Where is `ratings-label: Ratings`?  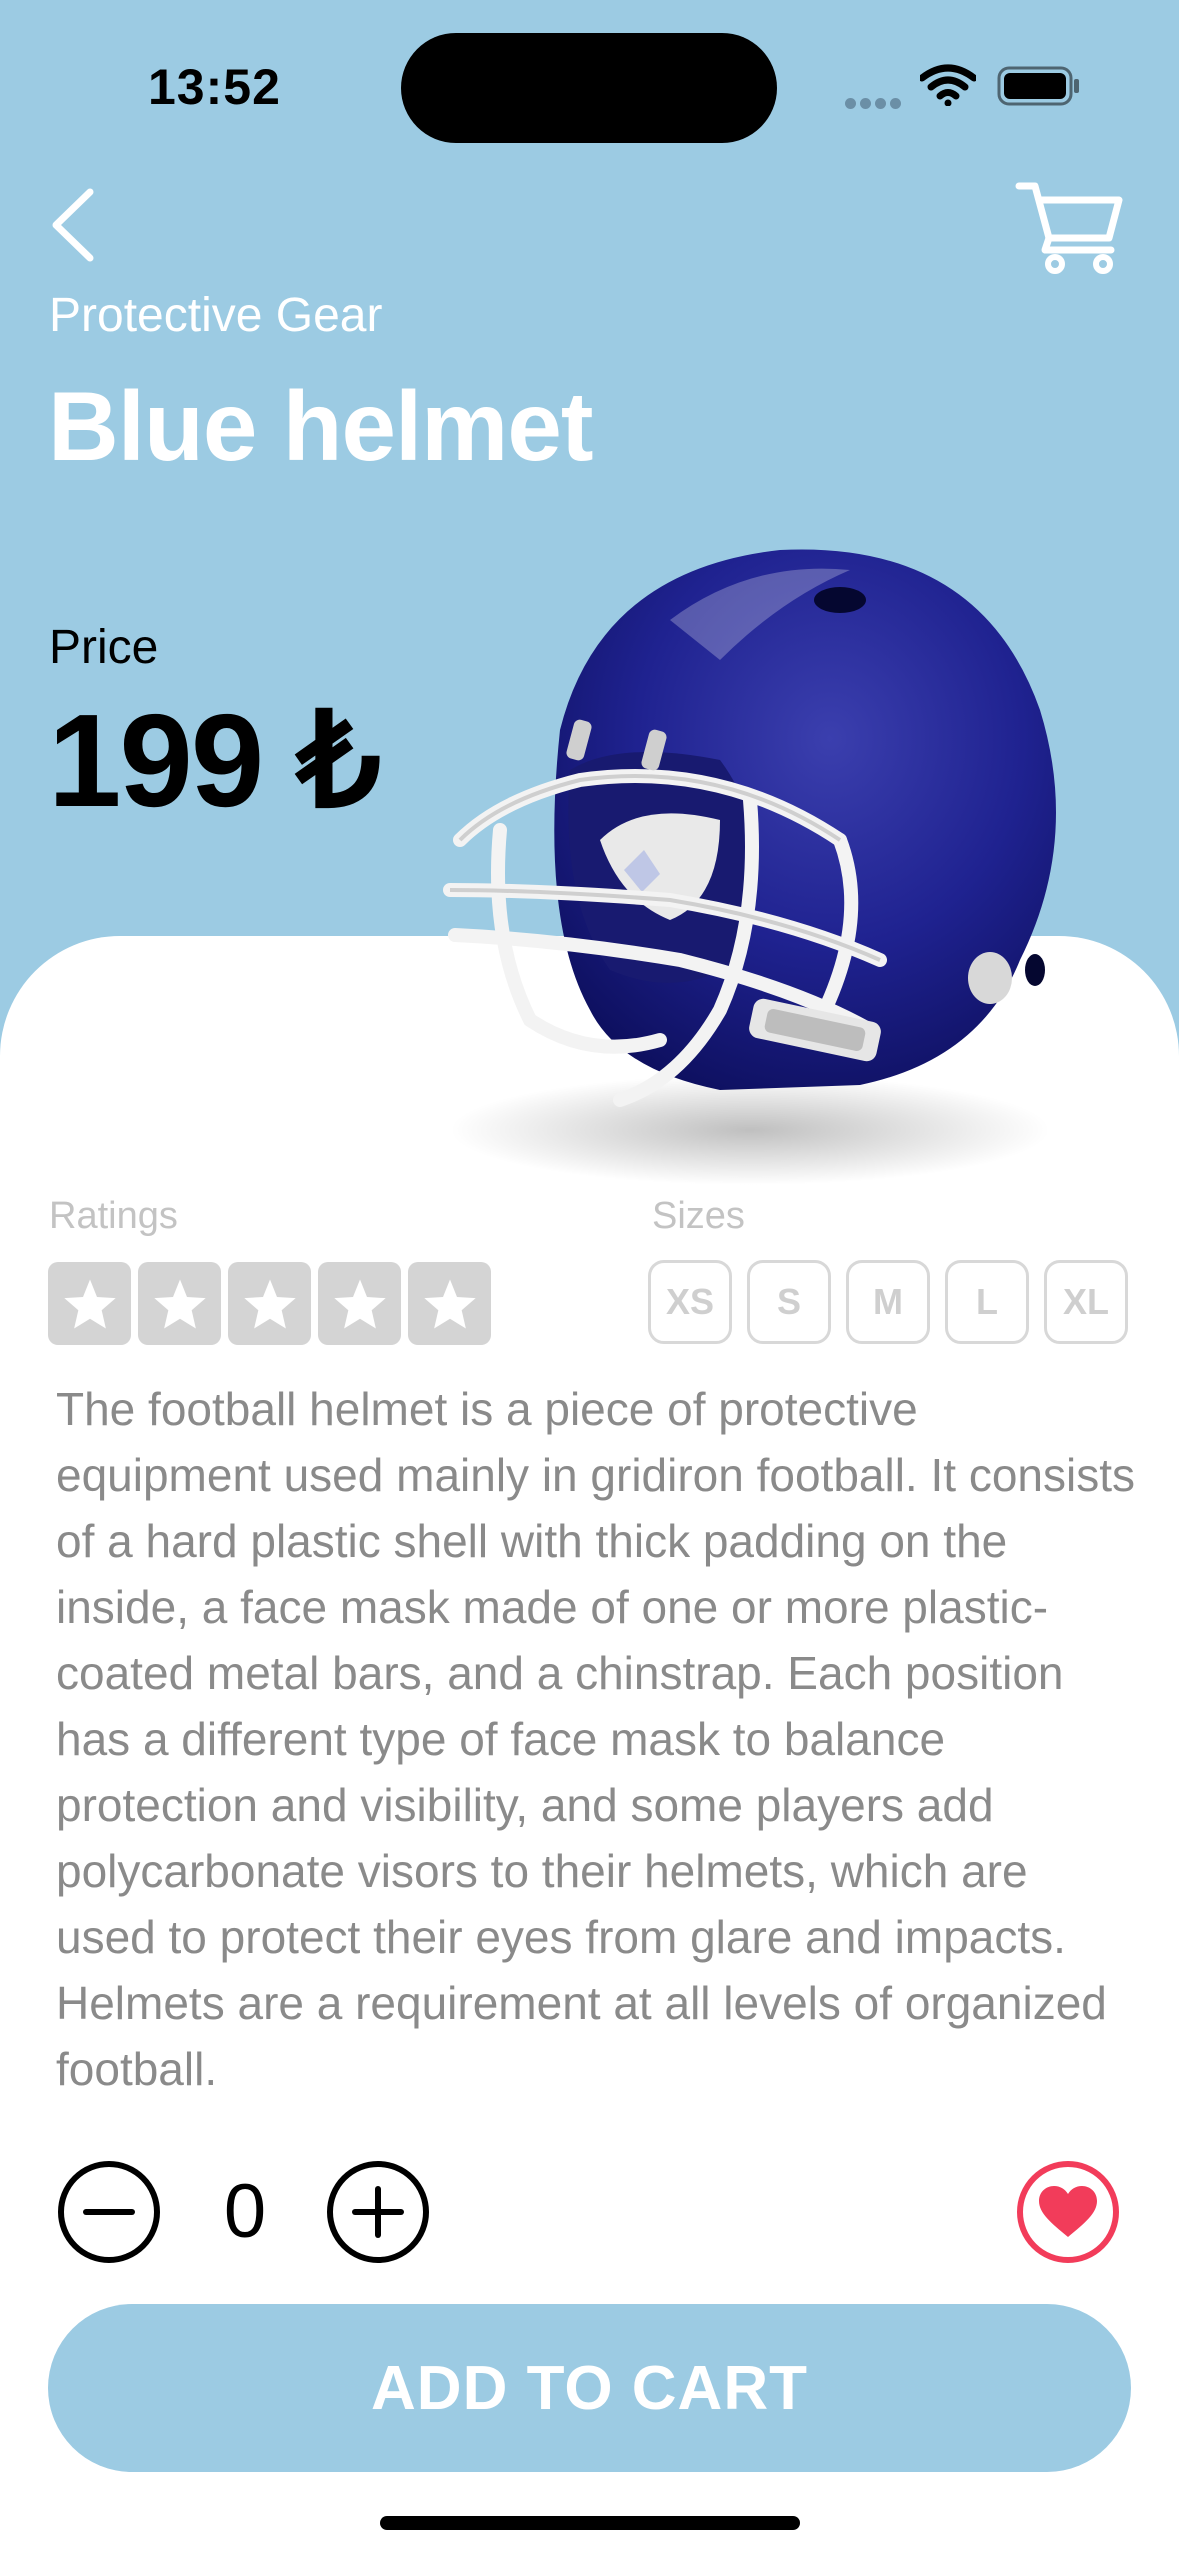
ratings-label: Ratings is located at coordinates (113, 1216).